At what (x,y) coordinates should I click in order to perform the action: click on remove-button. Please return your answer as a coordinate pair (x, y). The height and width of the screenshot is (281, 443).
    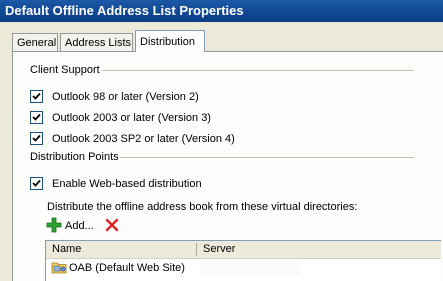
    Looking at the image, I should click on (112, 226).